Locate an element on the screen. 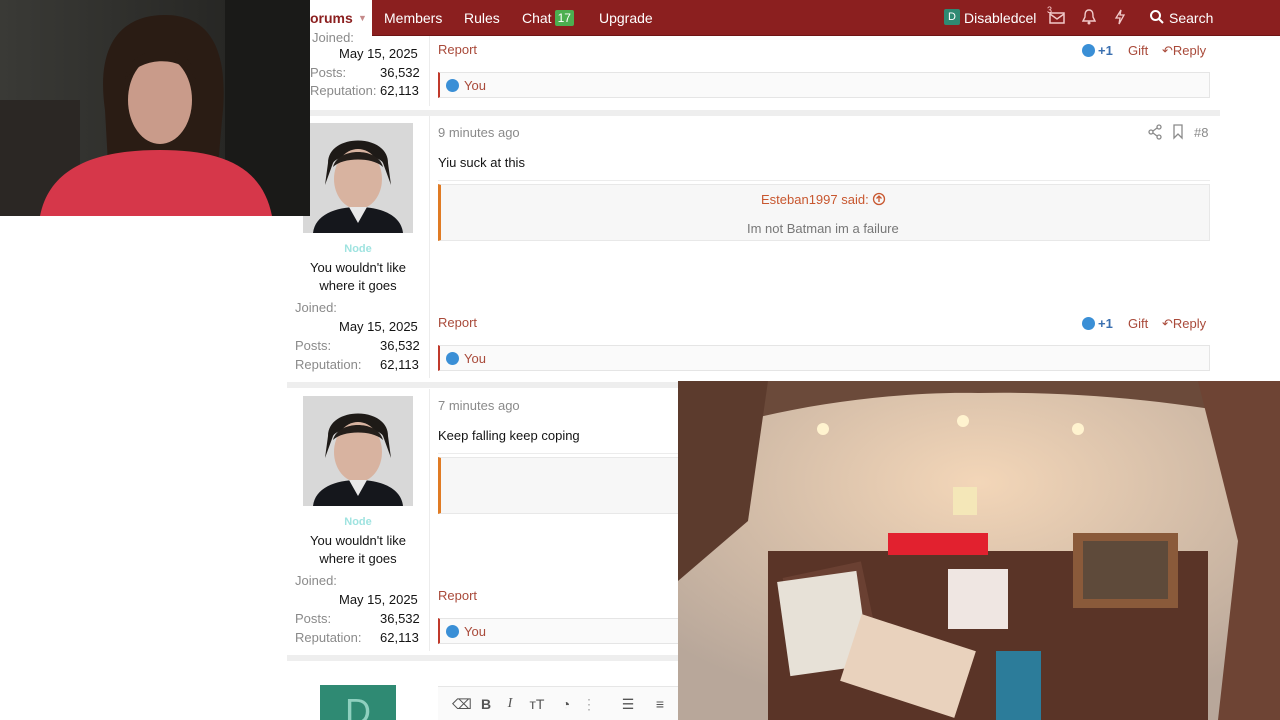 The width and height of the screenshot is (1280, 720). text-size-icon: тT is located at coordinates (537, 704).